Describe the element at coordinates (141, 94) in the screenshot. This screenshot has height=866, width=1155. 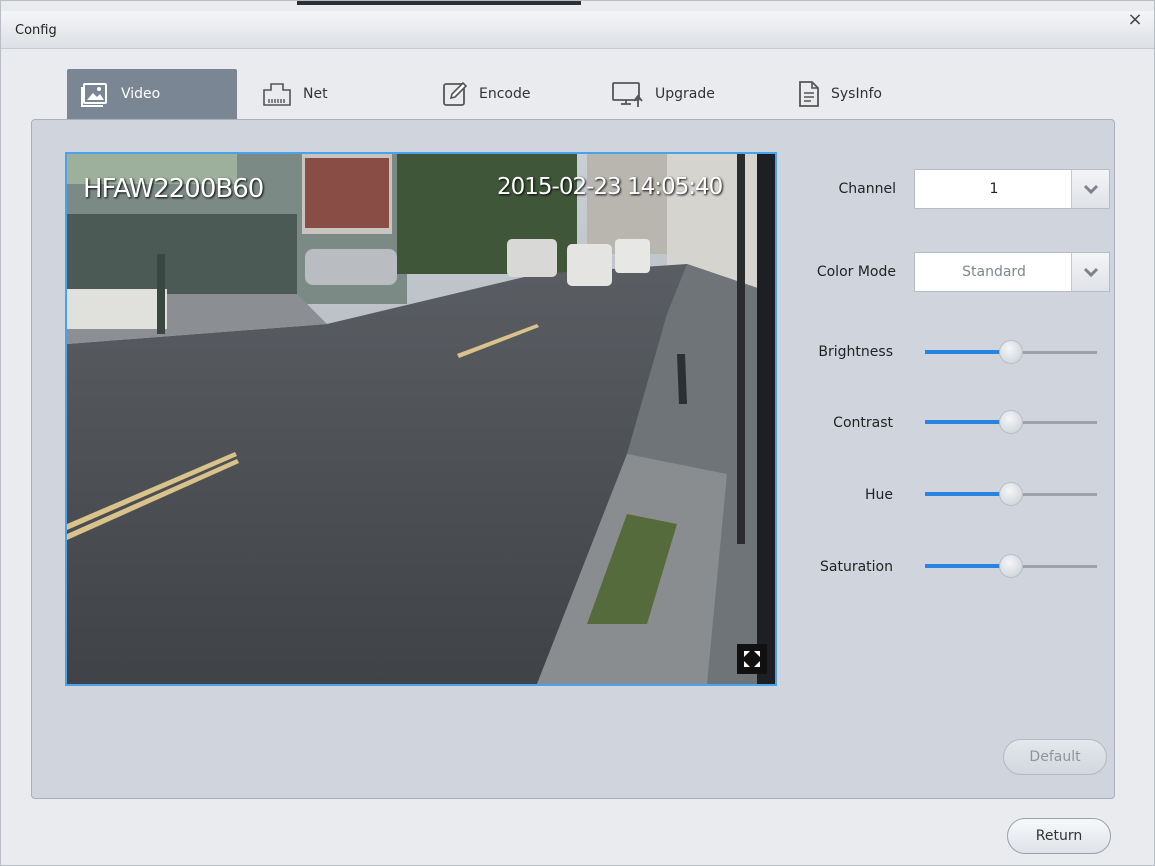
I see `tab-video-label: Video` at that location.